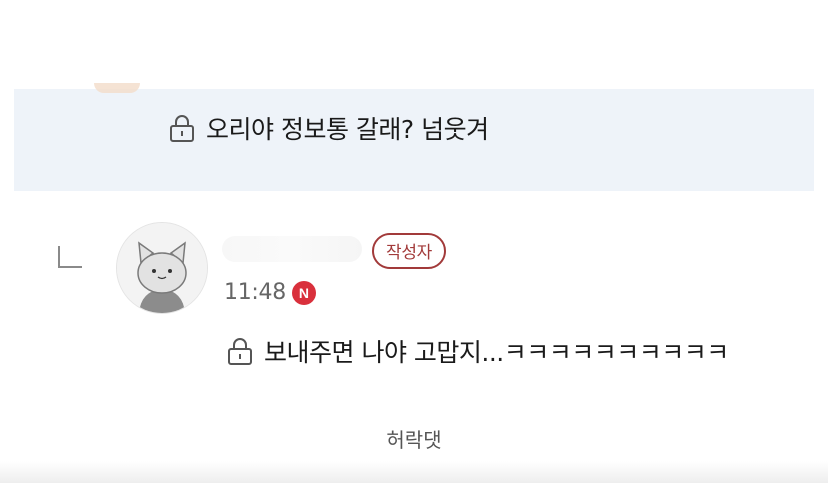 The image size is (828, 483). What do you see at coordinates (292, 249) in the screenshot?
I see `author-name-blurred` at bounding box center [292, 249].